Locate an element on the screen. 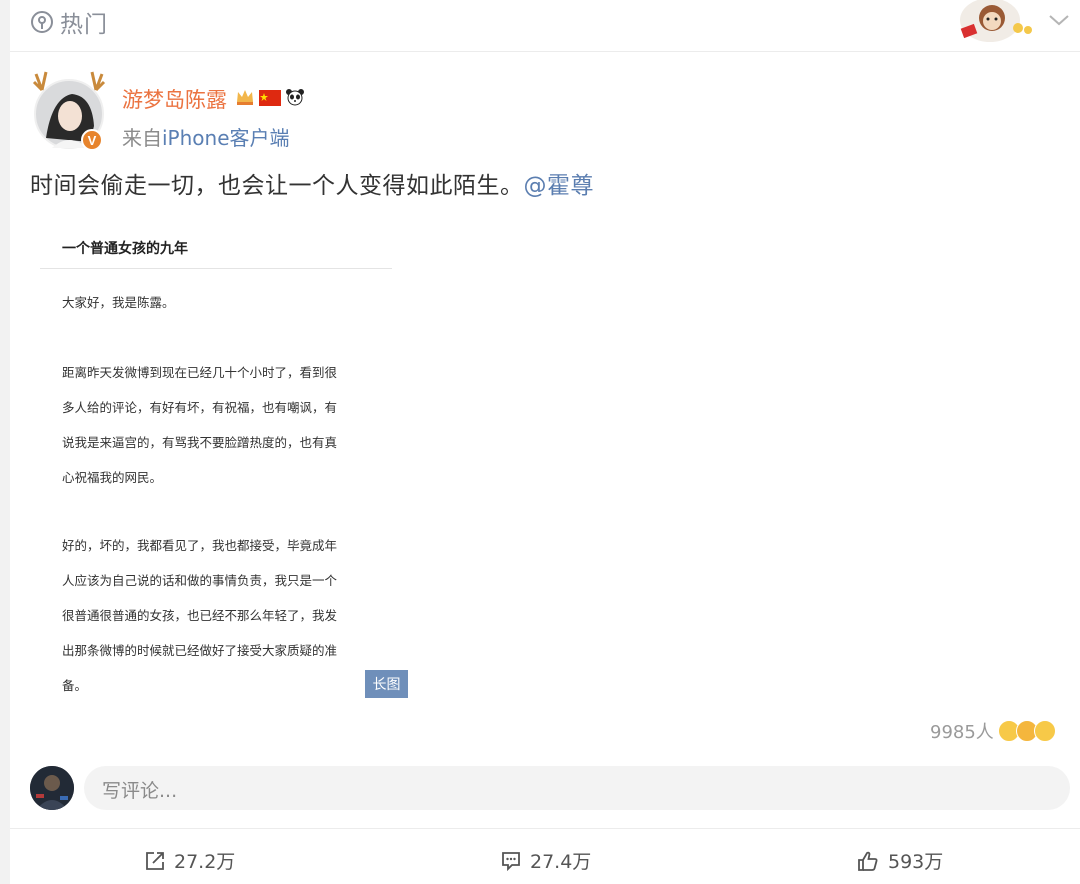 This screenshot has width=1080, height=884. post-source: 来自iPhone客户端 is located at coordinates (206, 136).